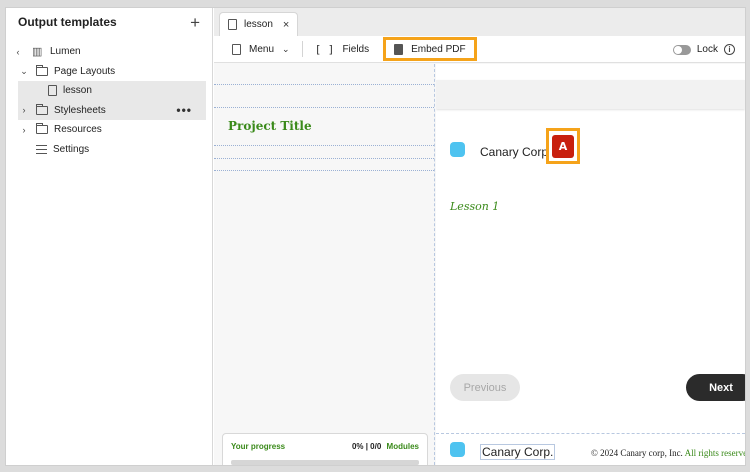 Image resolution: width=750 pixels, height=472 pixels. What do you see at coordinates (109, 150) in the screenshot?
I see `tree-item-settings: Settings` at bounding box center [109, 150].